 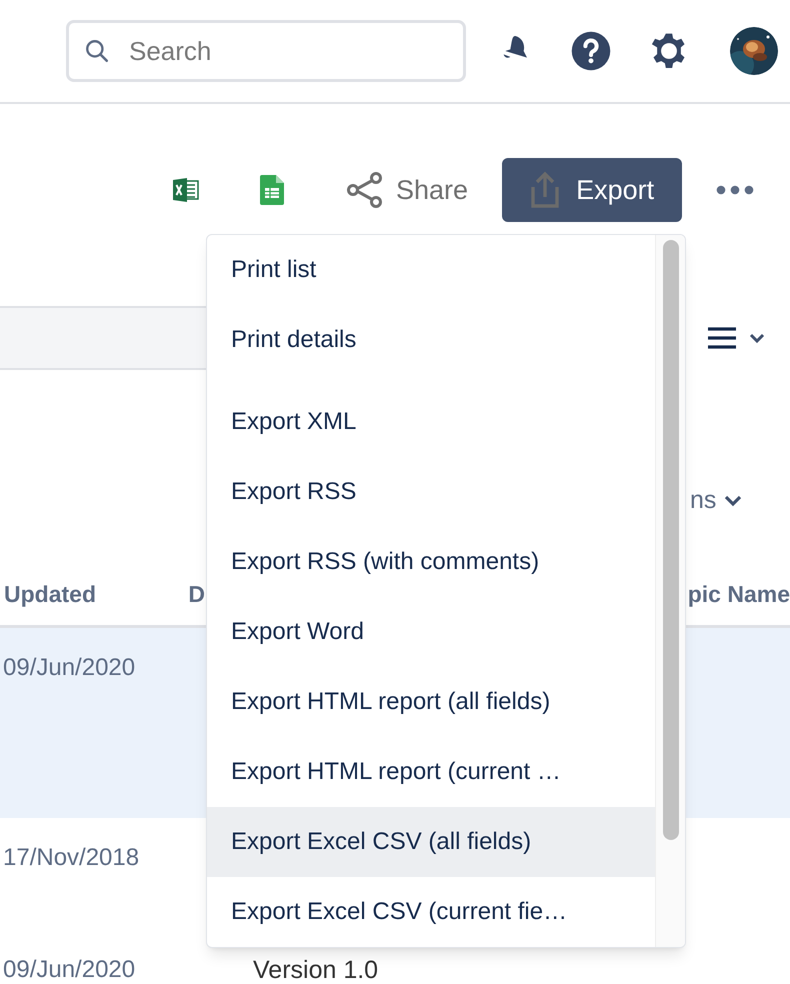 I want to click on table-cell-text: Version 1.0, so click(x=315, y=969).